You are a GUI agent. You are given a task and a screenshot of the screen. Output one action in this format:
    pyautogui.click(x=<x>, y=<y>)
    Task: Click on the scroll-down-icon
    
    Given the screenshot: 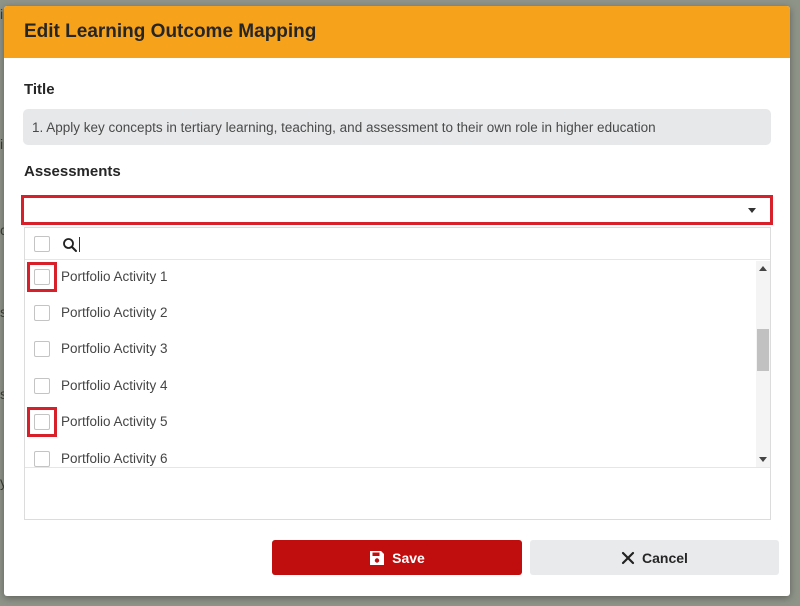 What is the action you would take?
    pyautogui.click(x=763, y=459)
    